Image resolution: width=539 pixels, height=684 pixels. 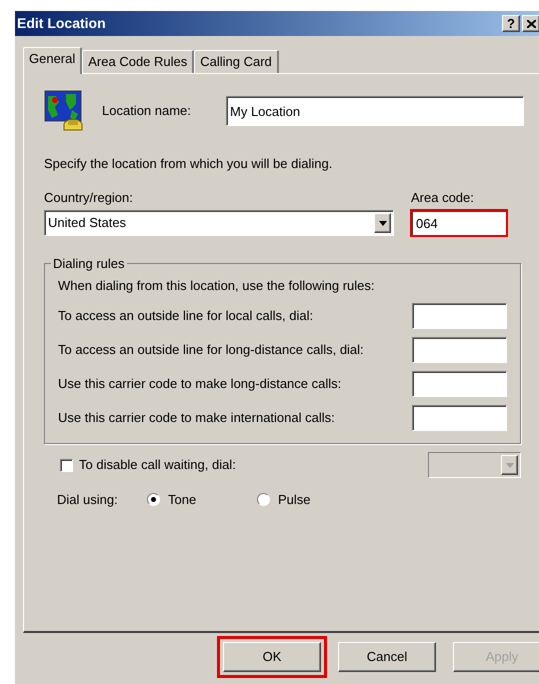 What do you see at coordinates (186, 316) in the screenshot?
I see `rule-label: To access an outside line for local calls, dial:` at bounding box center [186, 316].